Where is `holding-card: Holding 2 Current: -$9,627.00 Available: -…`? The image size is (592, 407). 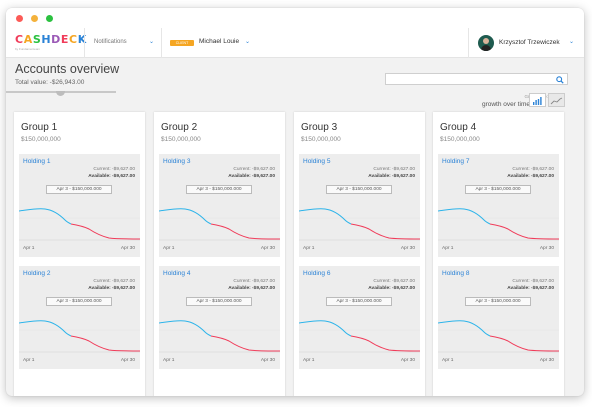
holding-card: Holding 2 Current: -$9,627.00 Available: -… is located at coordinates (79, 317).